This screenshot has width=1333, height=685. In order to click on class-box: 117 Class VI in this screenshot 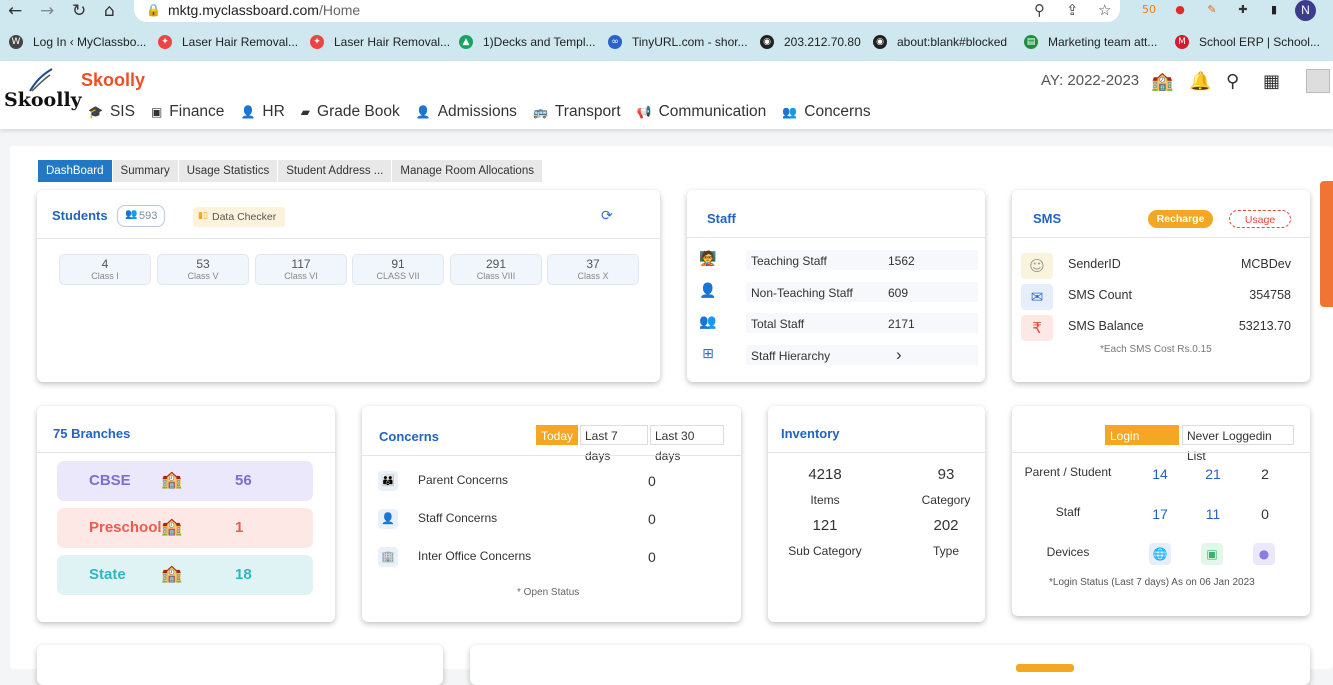, I will do `click(301, 269)`.